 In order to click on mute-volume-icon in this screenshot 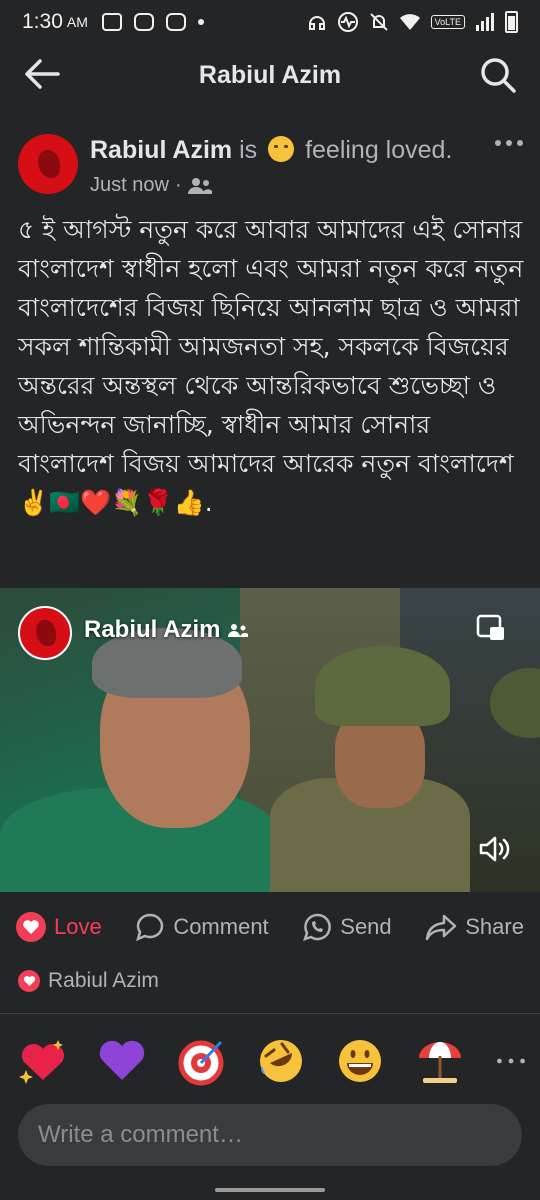, I will do `click(494, 849)`.